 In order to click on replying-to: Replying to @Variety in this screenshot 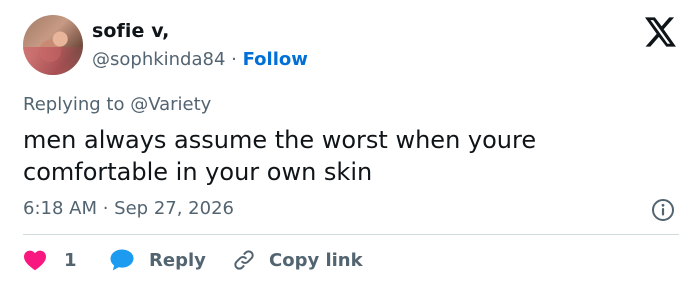, I will do `click(117, 104)`.